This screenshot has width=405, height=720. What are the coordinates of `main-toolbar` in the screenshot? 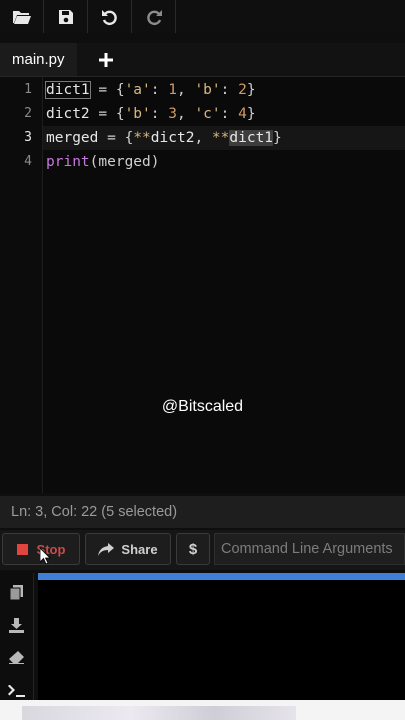 It's located at (202, 16).